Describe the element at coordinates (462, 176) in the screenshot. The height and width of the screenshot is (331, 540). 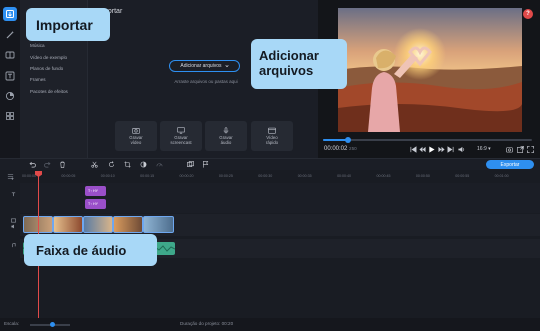
I see `ruler-tick: 00:00:55` at that location.